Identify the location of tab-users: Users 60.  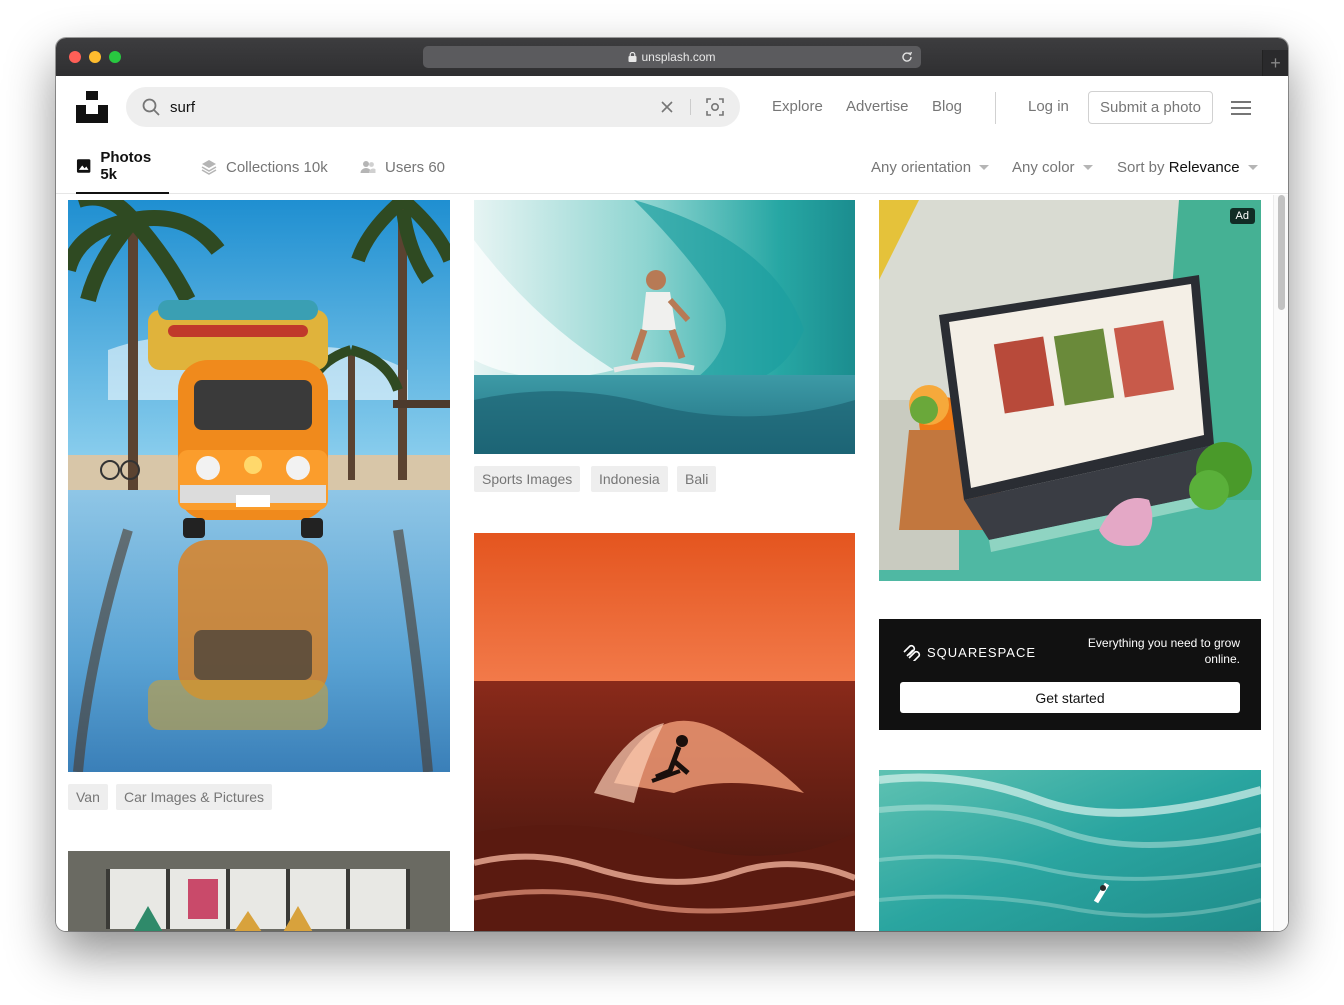
(402, 167).